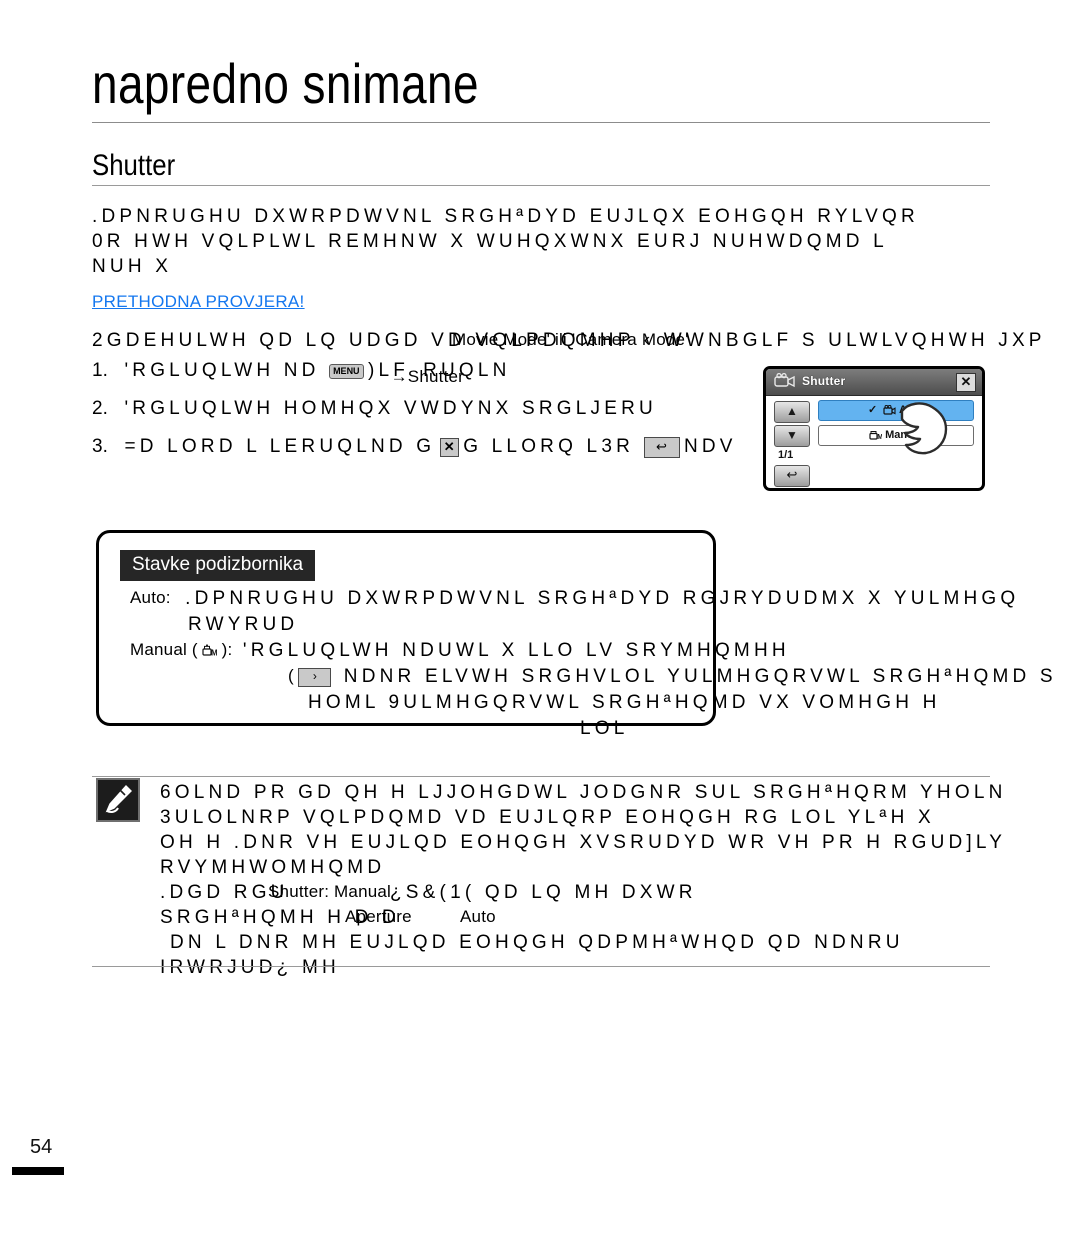 The height and width of the screenshot is (1234, 1080). I want to click on submenu-row-5-text: HOML 9ULMHGQRVWL SRGHªHQMD VX VOMHGH H, so click(624, 702).